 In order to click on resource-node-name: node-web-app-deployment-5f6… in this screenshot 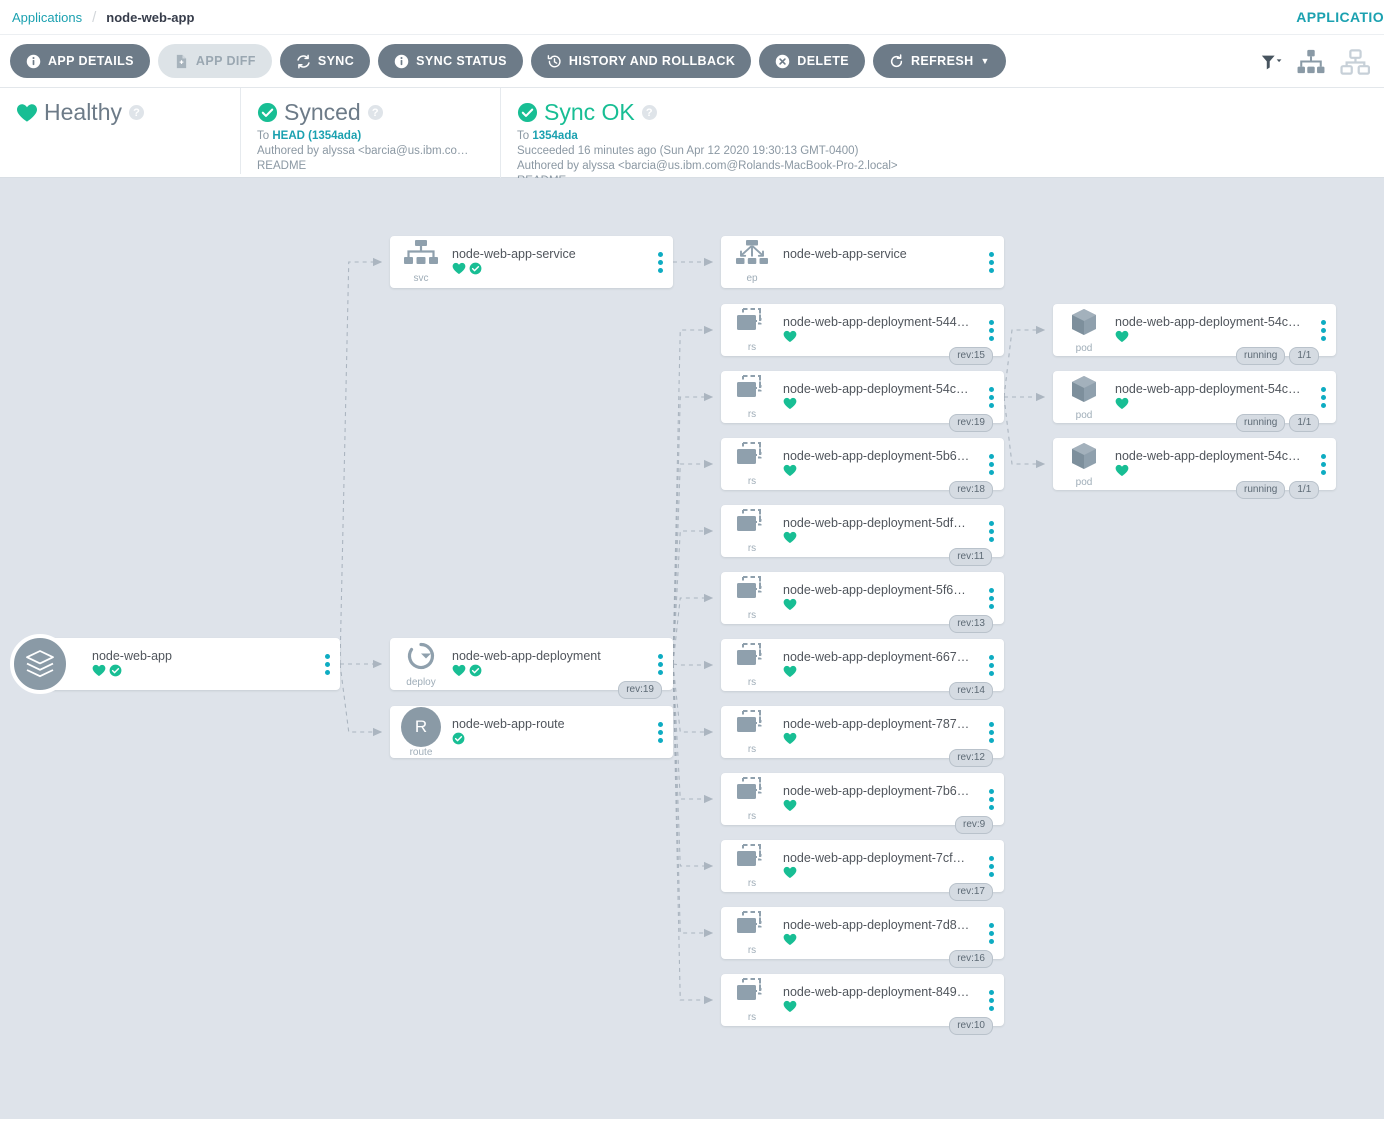, I will do `click(874, 590)`.